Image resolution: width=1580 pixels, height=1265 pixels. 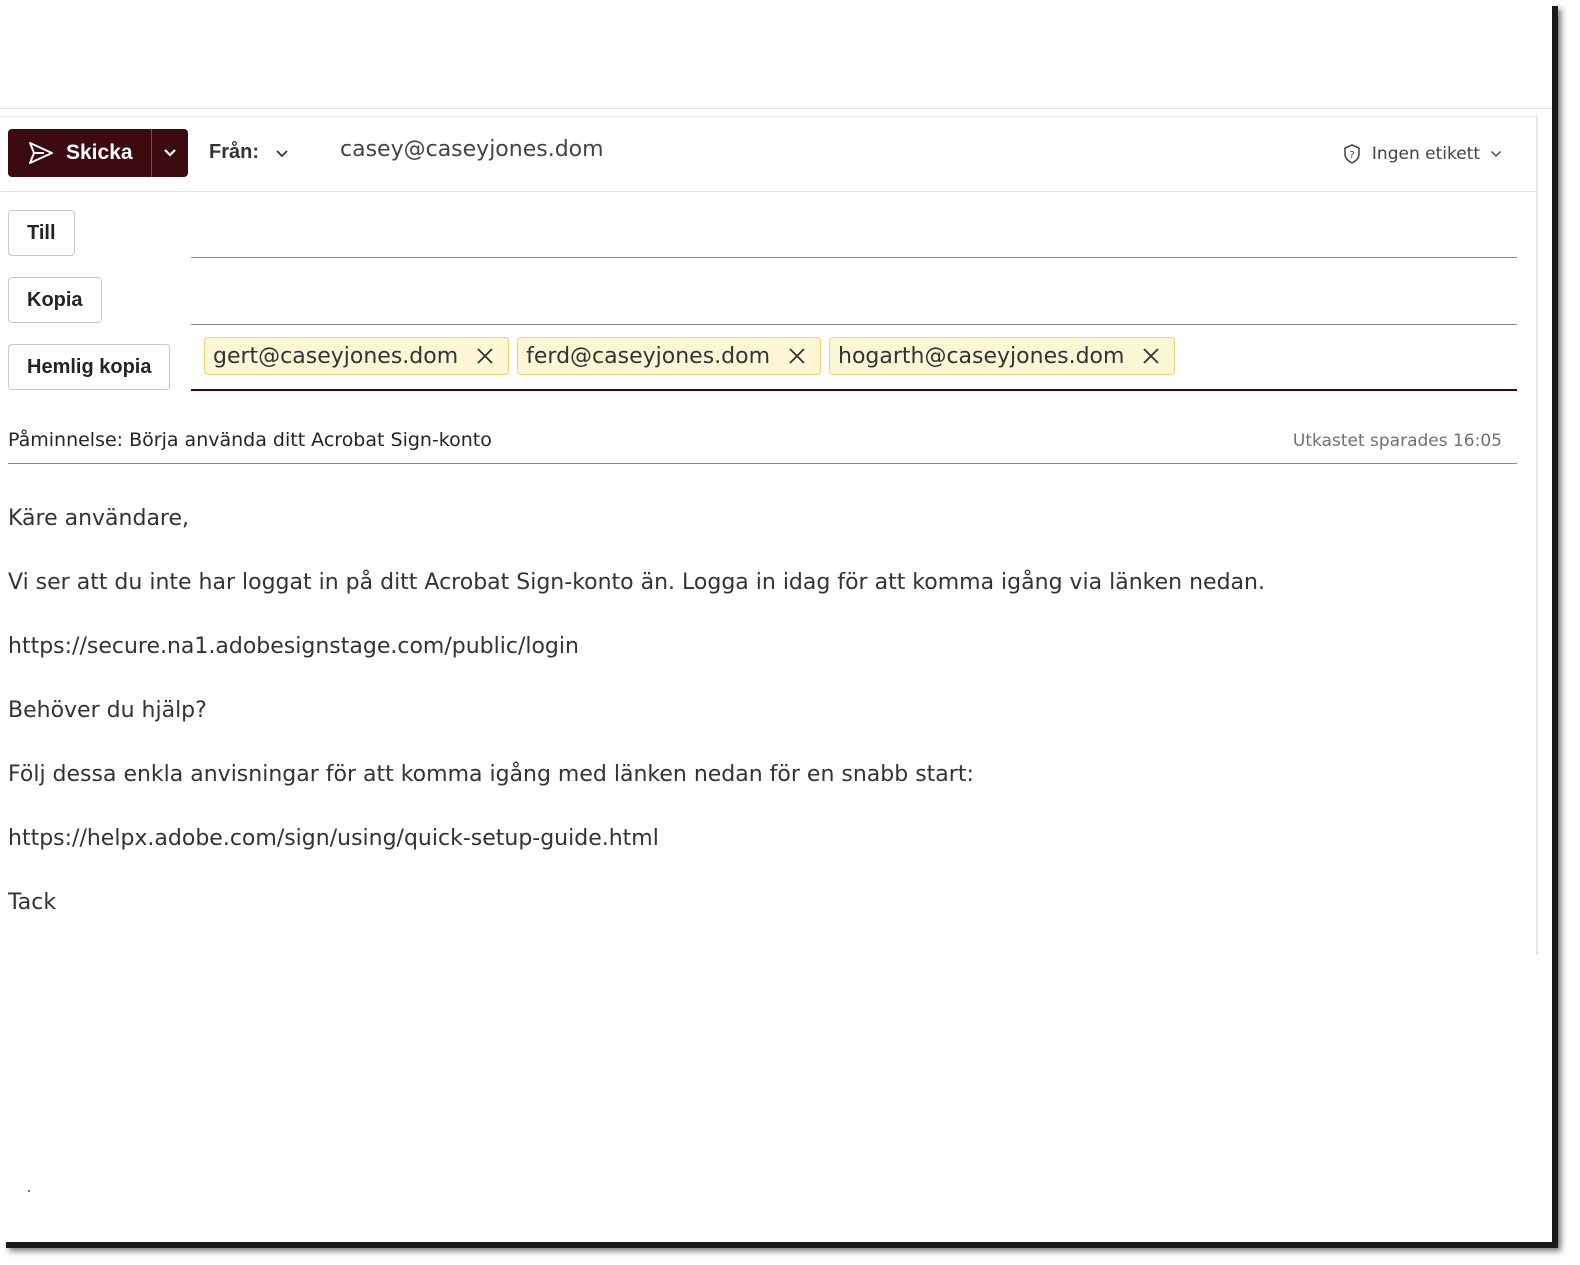 I want to click on subject-divider, so click(x=762, y=463).